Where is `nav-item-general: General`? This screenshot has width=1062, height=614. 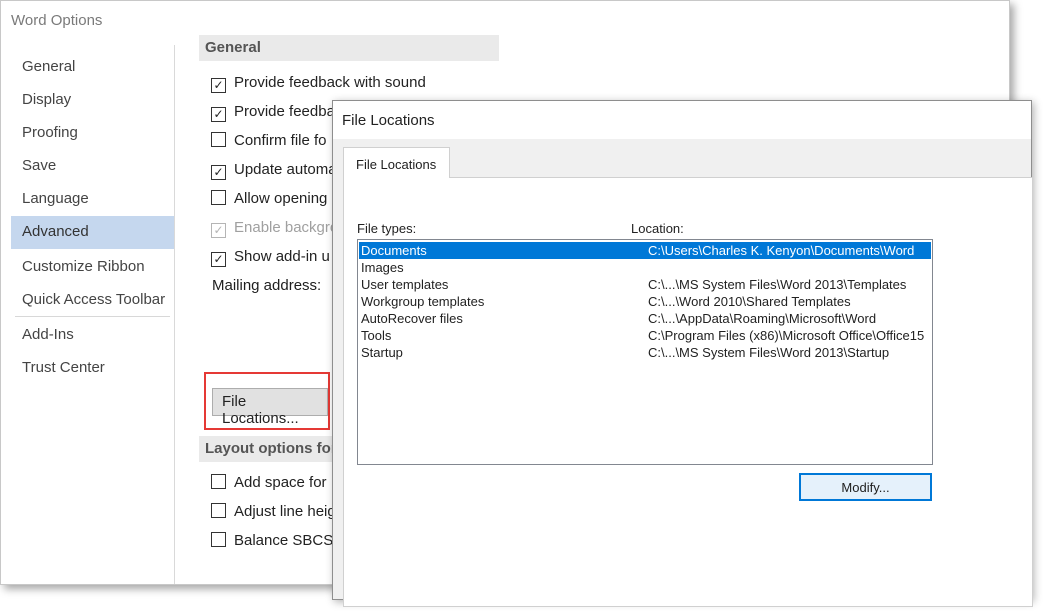 nav-item-general: General is located at coordinates (92, 67).